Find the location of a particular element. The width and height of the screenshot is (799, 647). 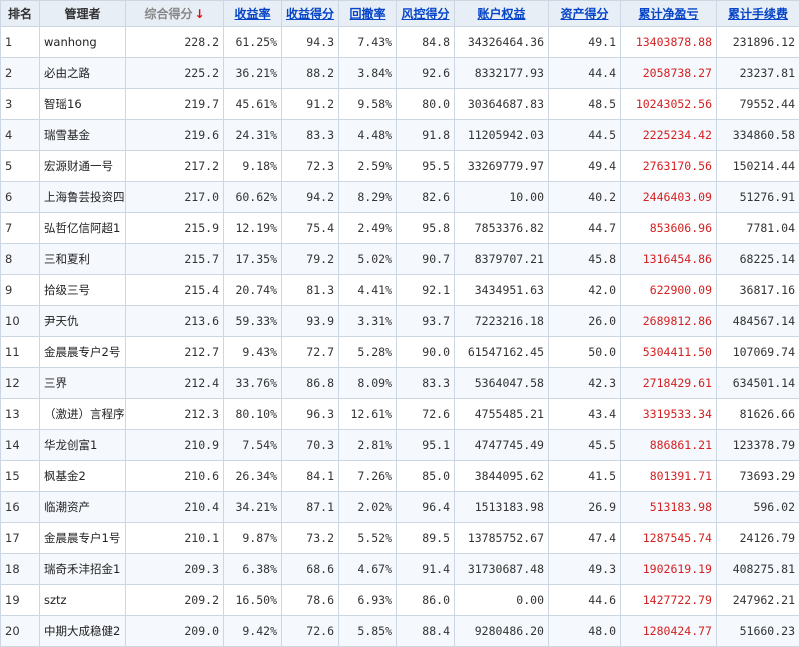

equity-cell: 8332177.93 is located at coordinates (502, 73).